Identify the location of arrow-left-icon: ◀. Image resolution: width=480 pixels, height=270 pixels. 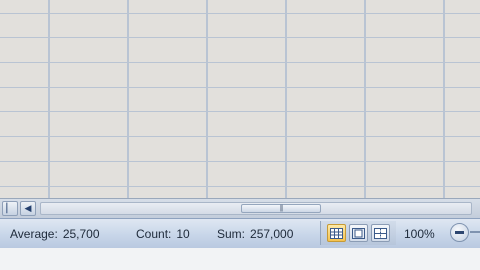
(28, 208).